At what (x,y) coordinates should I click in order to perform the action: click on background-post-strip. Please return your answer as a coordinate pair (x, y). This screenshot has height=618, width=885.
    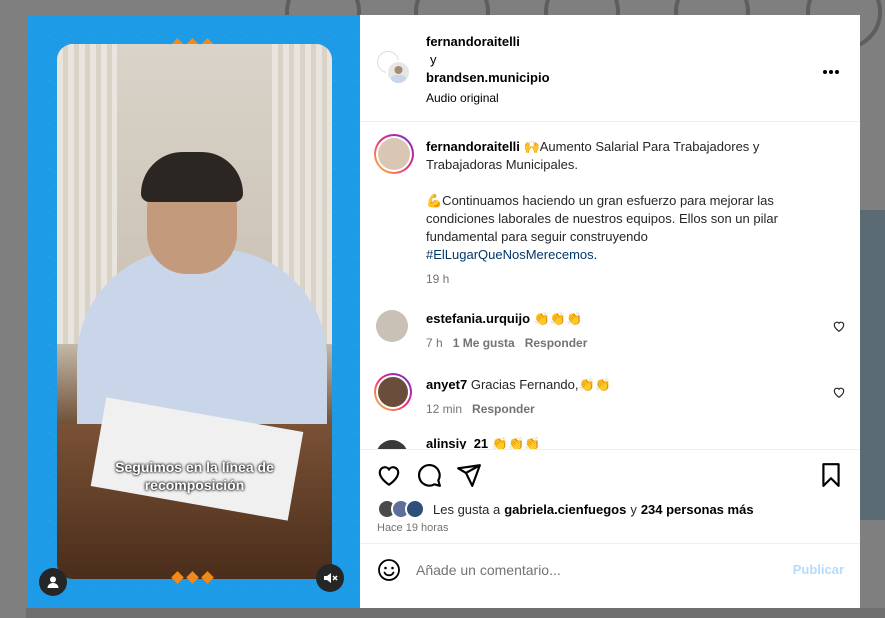
    Looking at the image, I should click on (455, 613).